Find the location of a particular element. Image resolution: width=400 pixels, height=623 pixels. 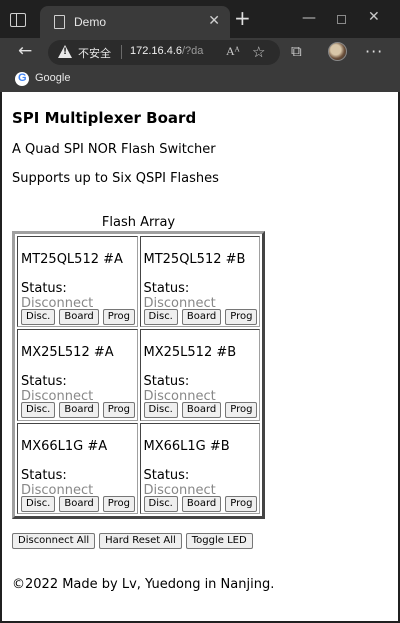

maximize-icon is located at coordinates (341, 19).